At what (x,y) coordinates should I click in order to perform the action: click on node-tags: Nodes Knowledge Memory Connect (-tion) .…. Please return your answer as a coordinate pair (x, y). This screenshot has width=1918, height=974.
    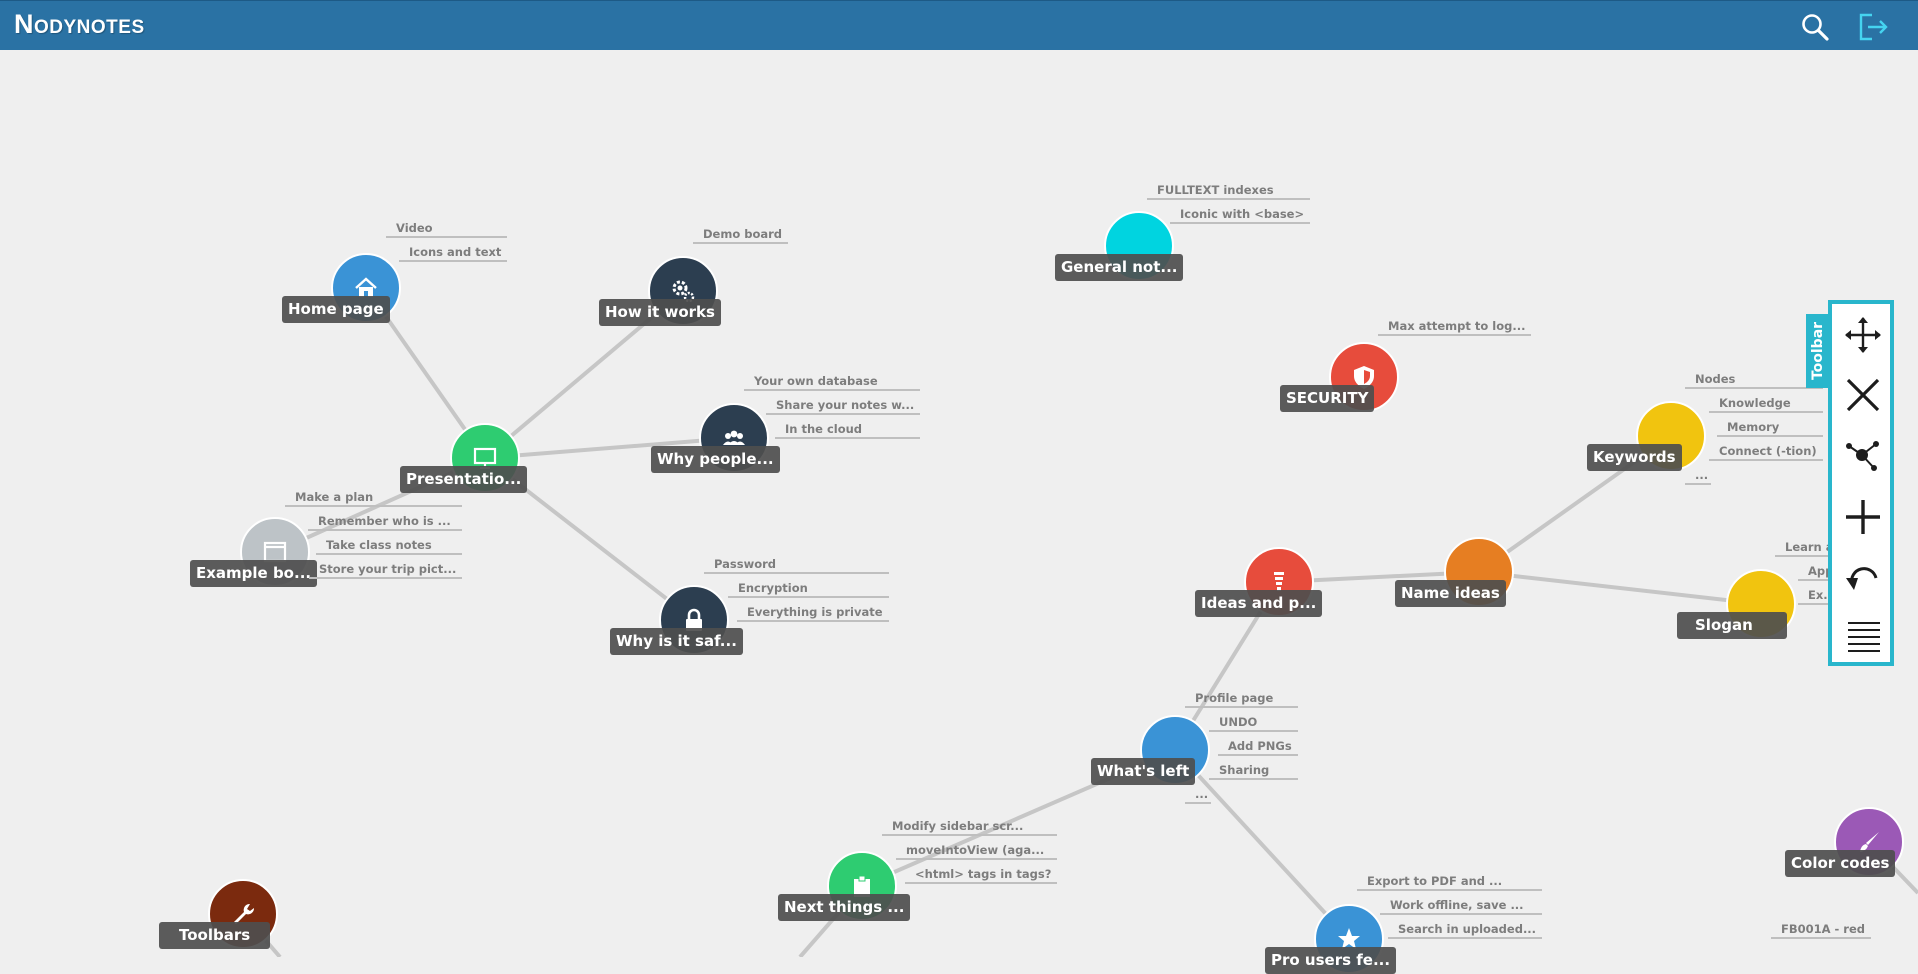
    Looking at the image, I should click on (1754, 432).